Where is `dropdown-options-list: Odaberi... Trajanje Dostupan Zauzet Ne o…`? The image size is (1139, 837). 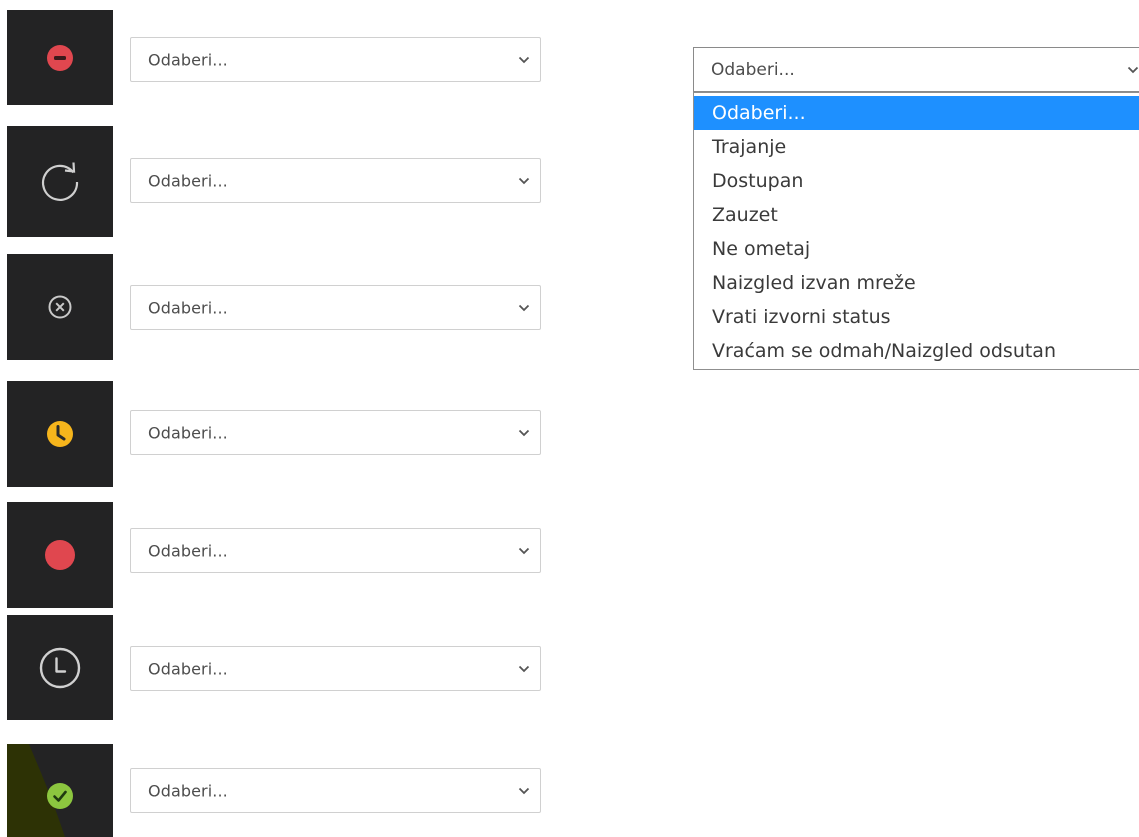 dropdown-options-list: Odaberi... Trajanje Dostupan Zauzet Ne o… is located at coordinates (916, 231).